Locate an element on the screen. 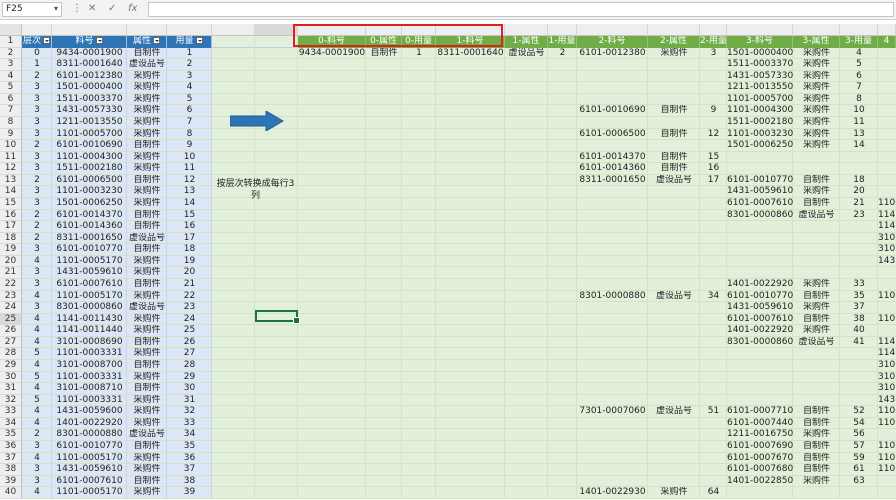 This screenshot has height=500, width=896. table-cell: 1511-0002180 is located at coordinates (89, 169).